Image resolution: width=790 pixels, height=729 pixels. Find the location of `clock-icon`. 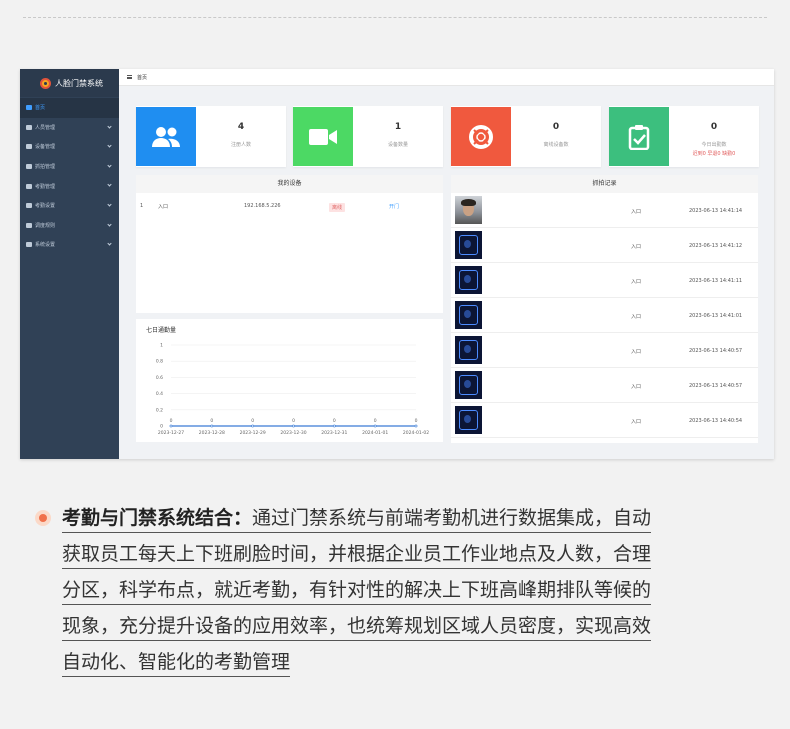

clock-icon is located at coordinates (29, 186).